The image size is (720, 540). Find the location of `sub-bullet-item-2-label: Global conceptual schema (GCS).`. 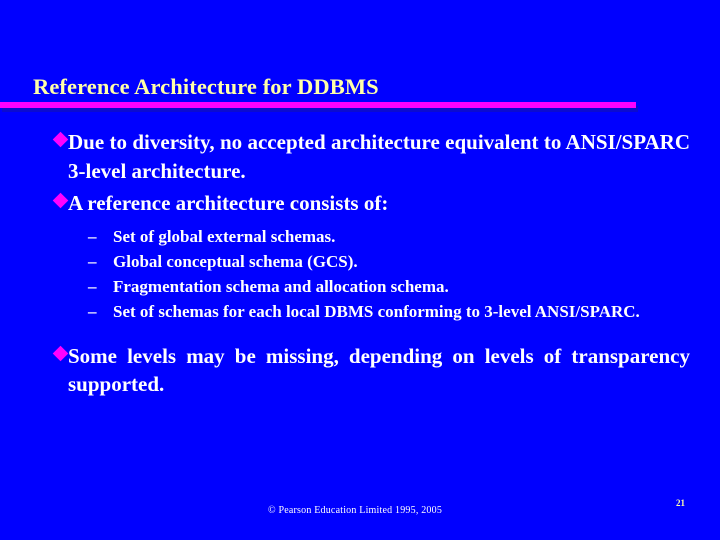

sub-bullet-item-2-label: Global conceptual schema (GCS). is located at coordinates (235, 261).